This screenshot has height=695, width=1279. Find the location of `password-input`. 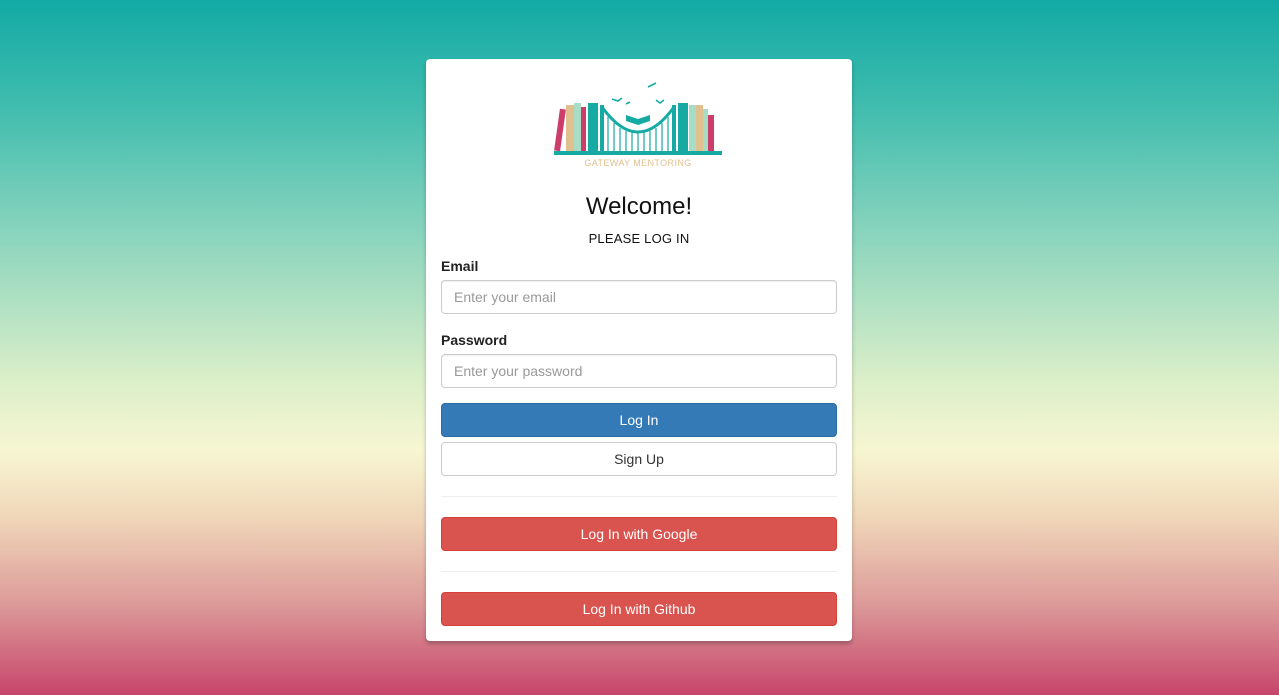

password-input is located at coordinates (639, 371).